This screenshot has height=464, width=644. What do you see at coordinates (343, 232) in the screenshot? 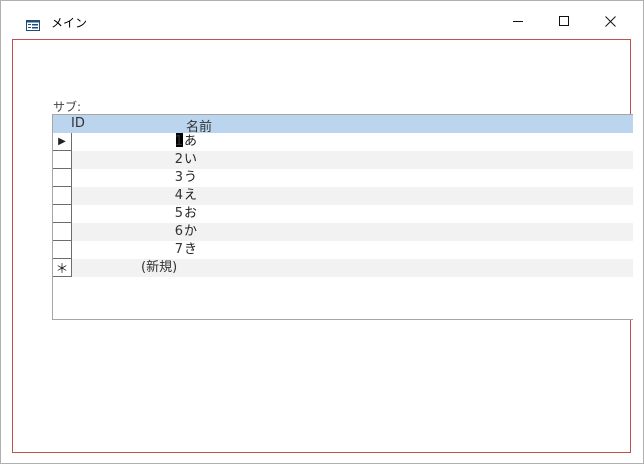
I see `table-row: 6 か` at bounding box center [343, 232].